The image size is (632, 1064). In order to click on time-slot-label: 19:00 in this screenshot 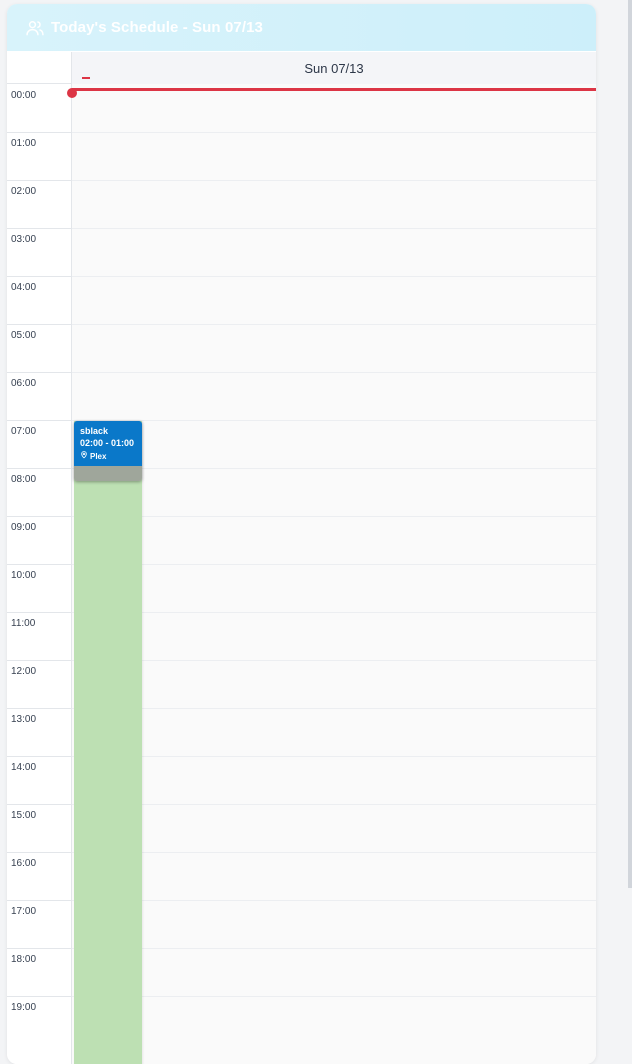, I will do `click(24, 1007)`.